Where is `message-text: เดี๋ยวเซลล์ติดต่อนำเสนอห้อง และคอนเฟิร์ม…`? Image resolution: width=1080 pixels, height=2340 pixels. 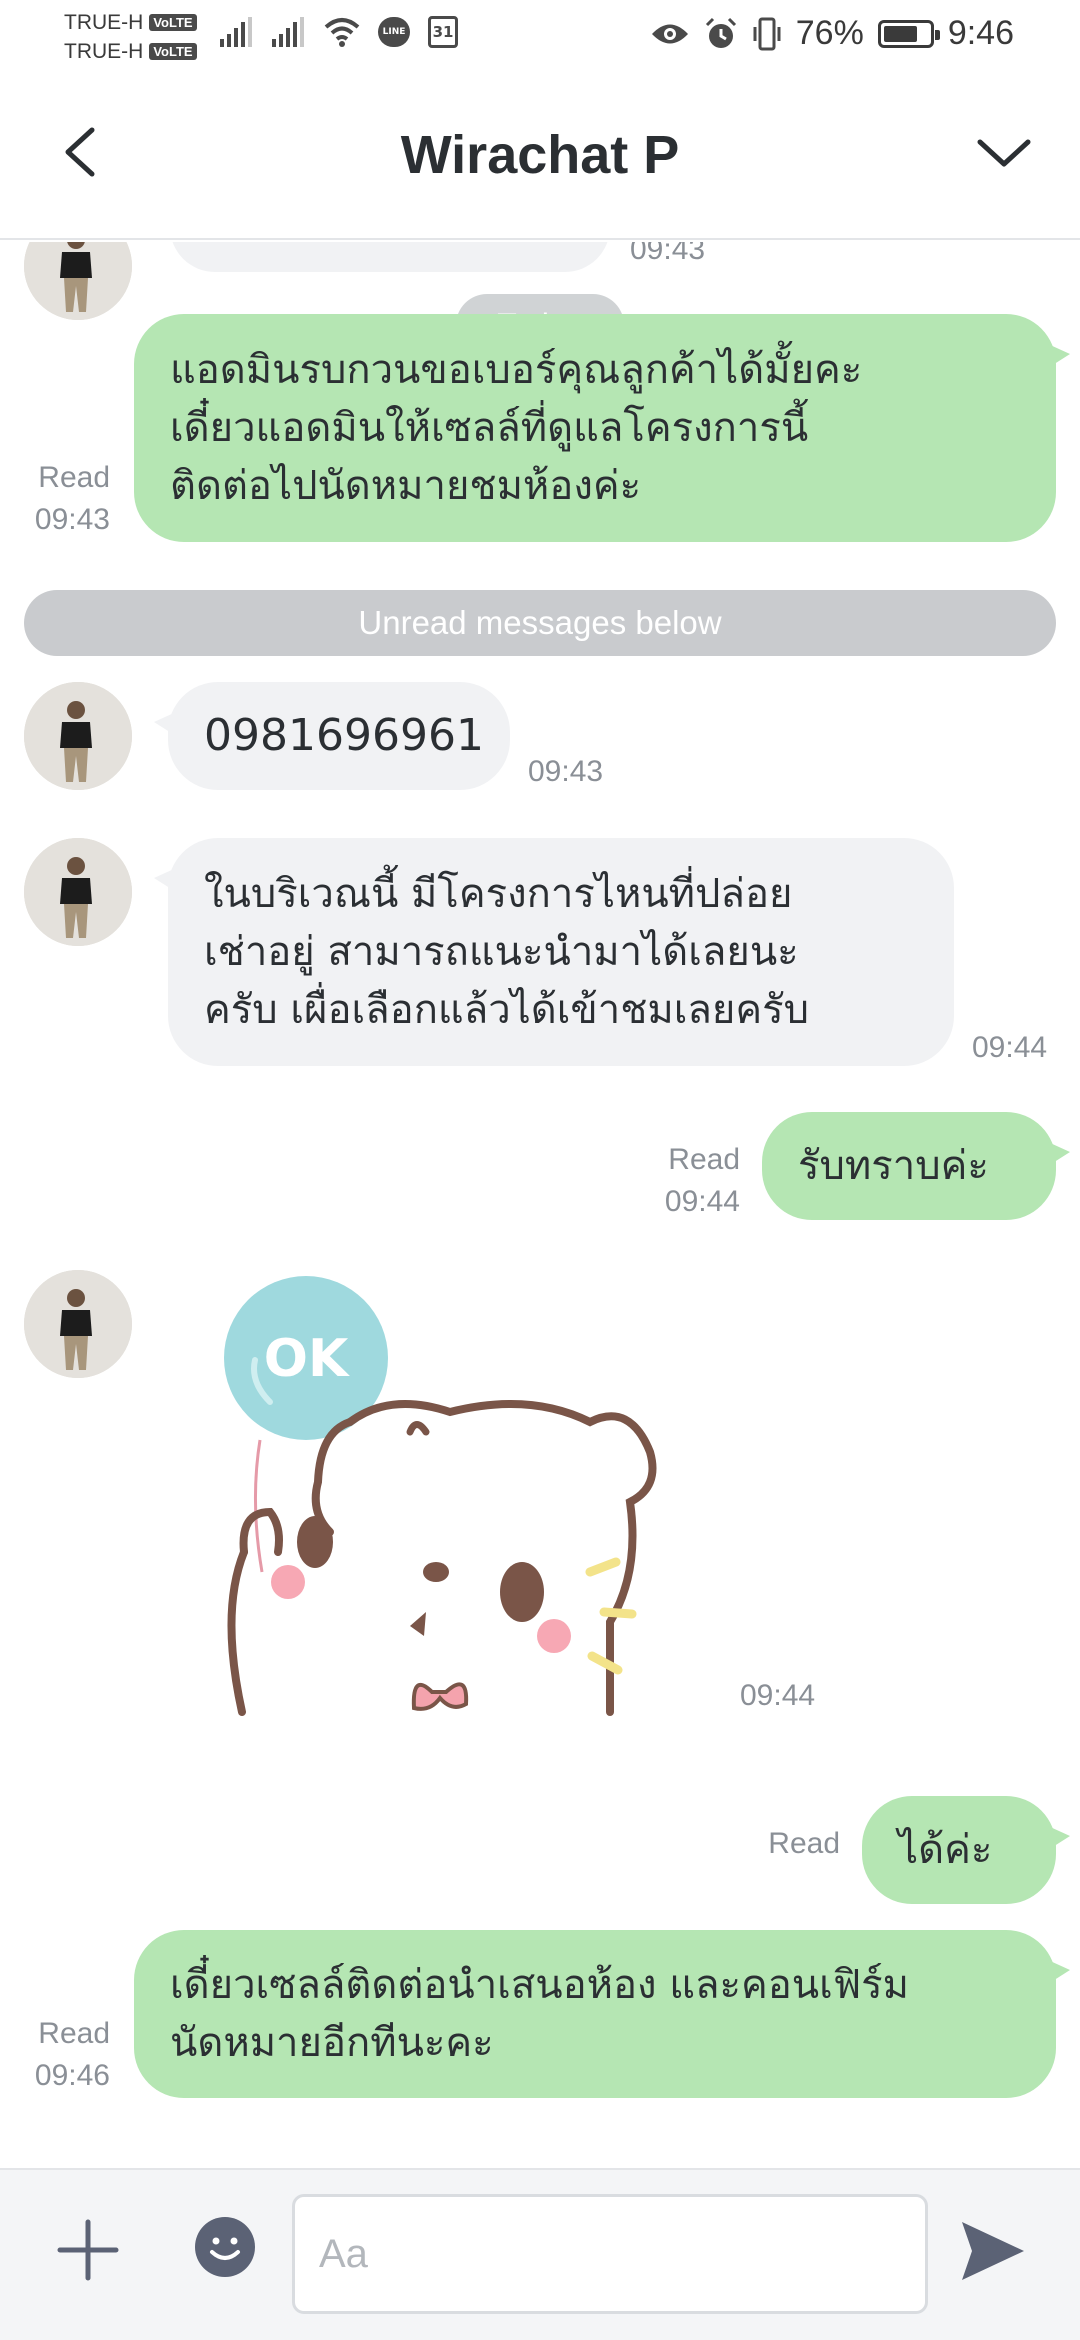
message-text: เดี๋ยวเซลล์ติดต่อนำเสนอห้อง และคอนเฟิร์ม… is located at coordinates (539, 2014).